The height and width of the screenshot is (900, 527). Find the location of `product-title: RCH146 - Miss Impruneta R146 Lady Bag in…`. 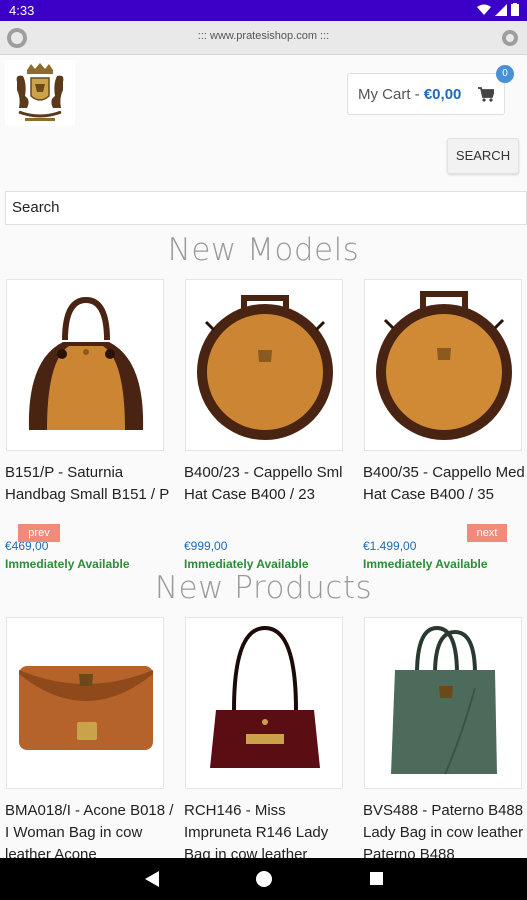

product-title: RCH146 - Miss Impruneta R146 Lady Bag in… is located at coordinates (269, 833).